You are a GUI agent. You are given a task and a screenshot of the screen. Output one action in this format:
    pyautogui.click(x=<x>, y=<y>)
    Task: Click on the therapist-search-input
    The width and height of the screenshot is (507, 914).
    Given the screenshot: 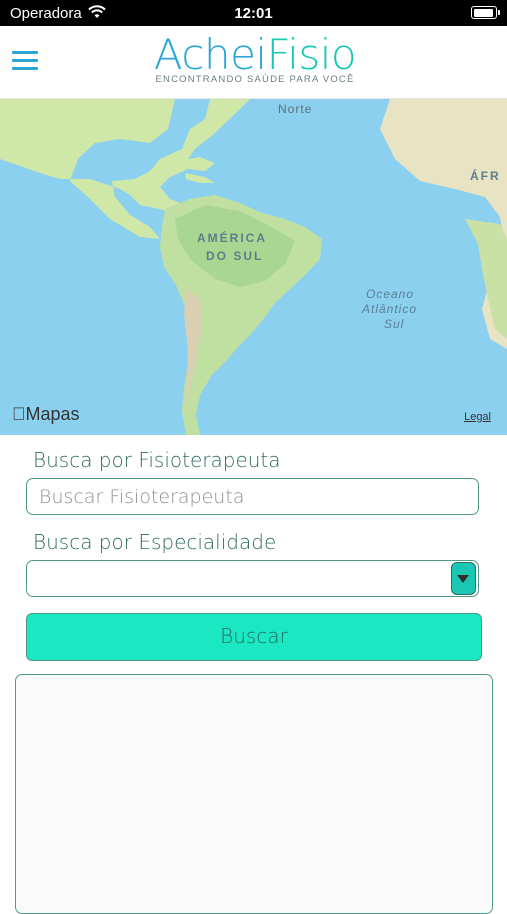 What is the action you would take?
    pyautogui.click(x=252, y=496)
    